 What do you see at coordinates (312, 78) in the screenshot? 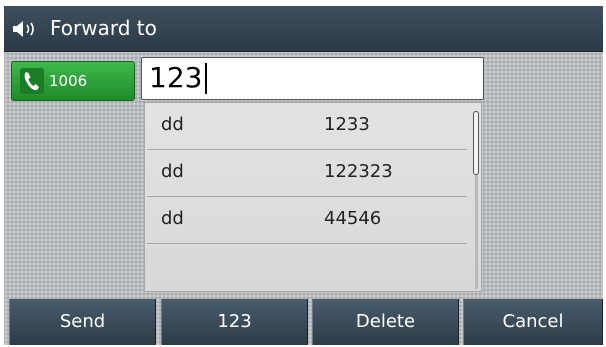
I see `forward-number-input: 123` at bounding box center [312, 78].